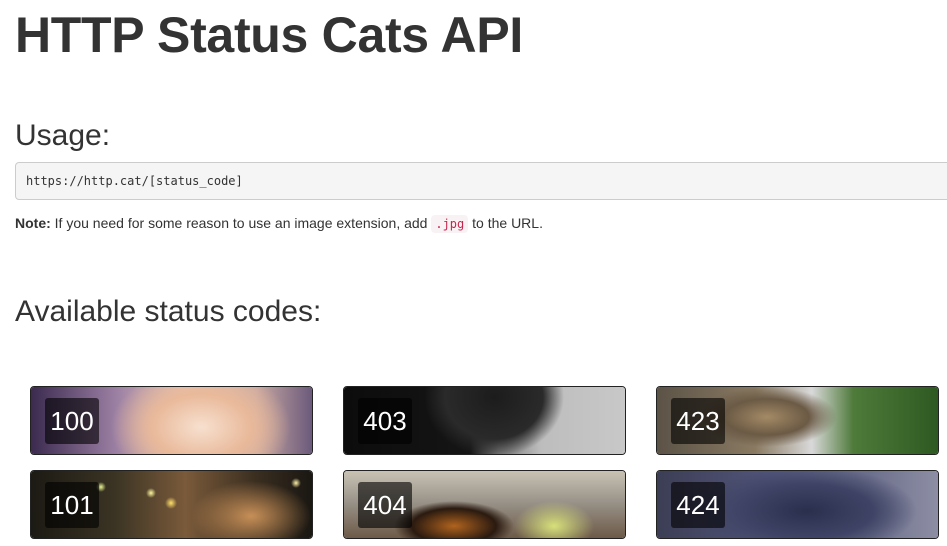 The width and height of the screenshot is (947, 546). Describe the element at coordinates (72, 505) in the screenshot. I see `status-code-label: 101` at that location.